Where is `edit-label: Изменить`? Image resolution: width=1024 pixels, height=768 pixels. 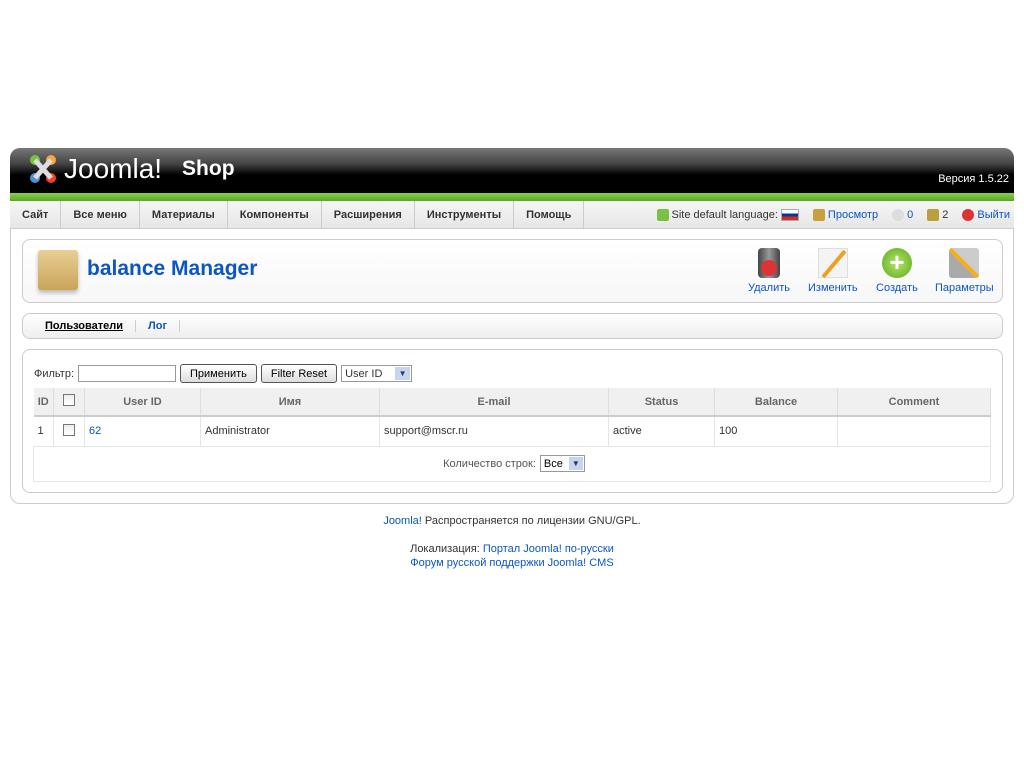 edit-label: Изменить is located at coordinates (833, 288).